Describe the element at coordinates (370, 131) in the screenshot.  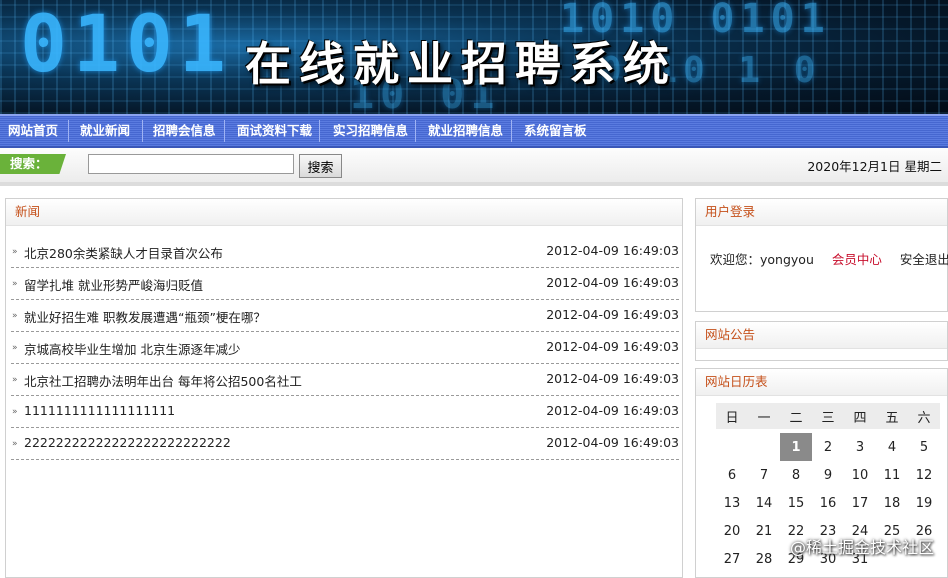
I see `nav-internship-jobs: 实习招聘信息` at that location.